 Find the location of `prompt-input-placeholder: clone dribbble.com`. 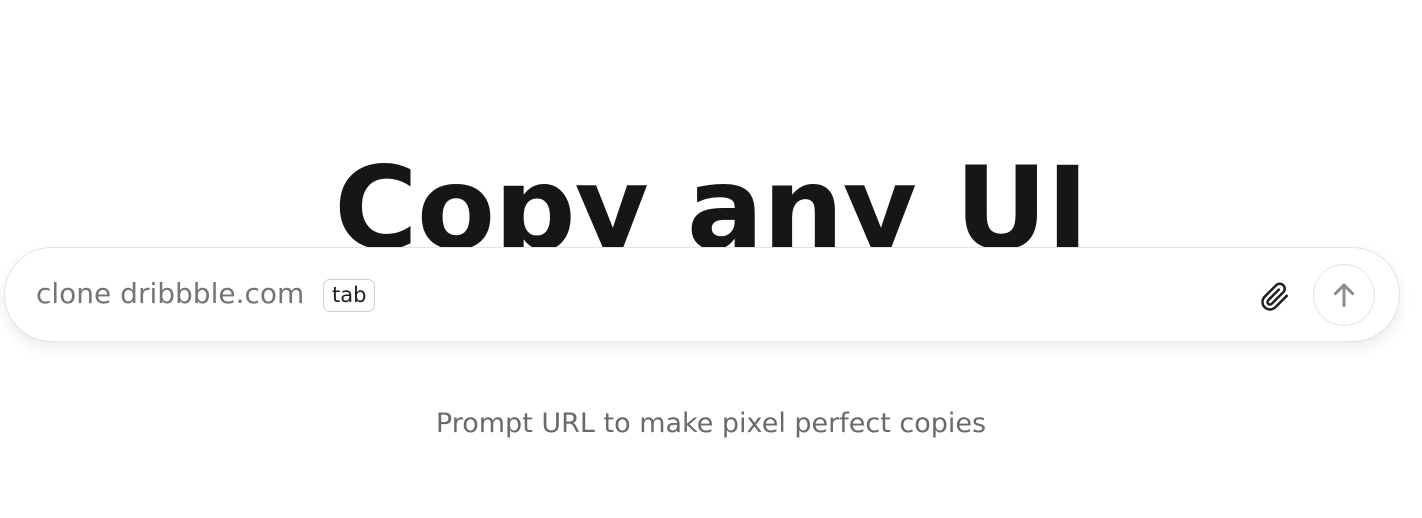

prompt-input-placeholder: clone dribbble.com is located at coordinates (170, 294).